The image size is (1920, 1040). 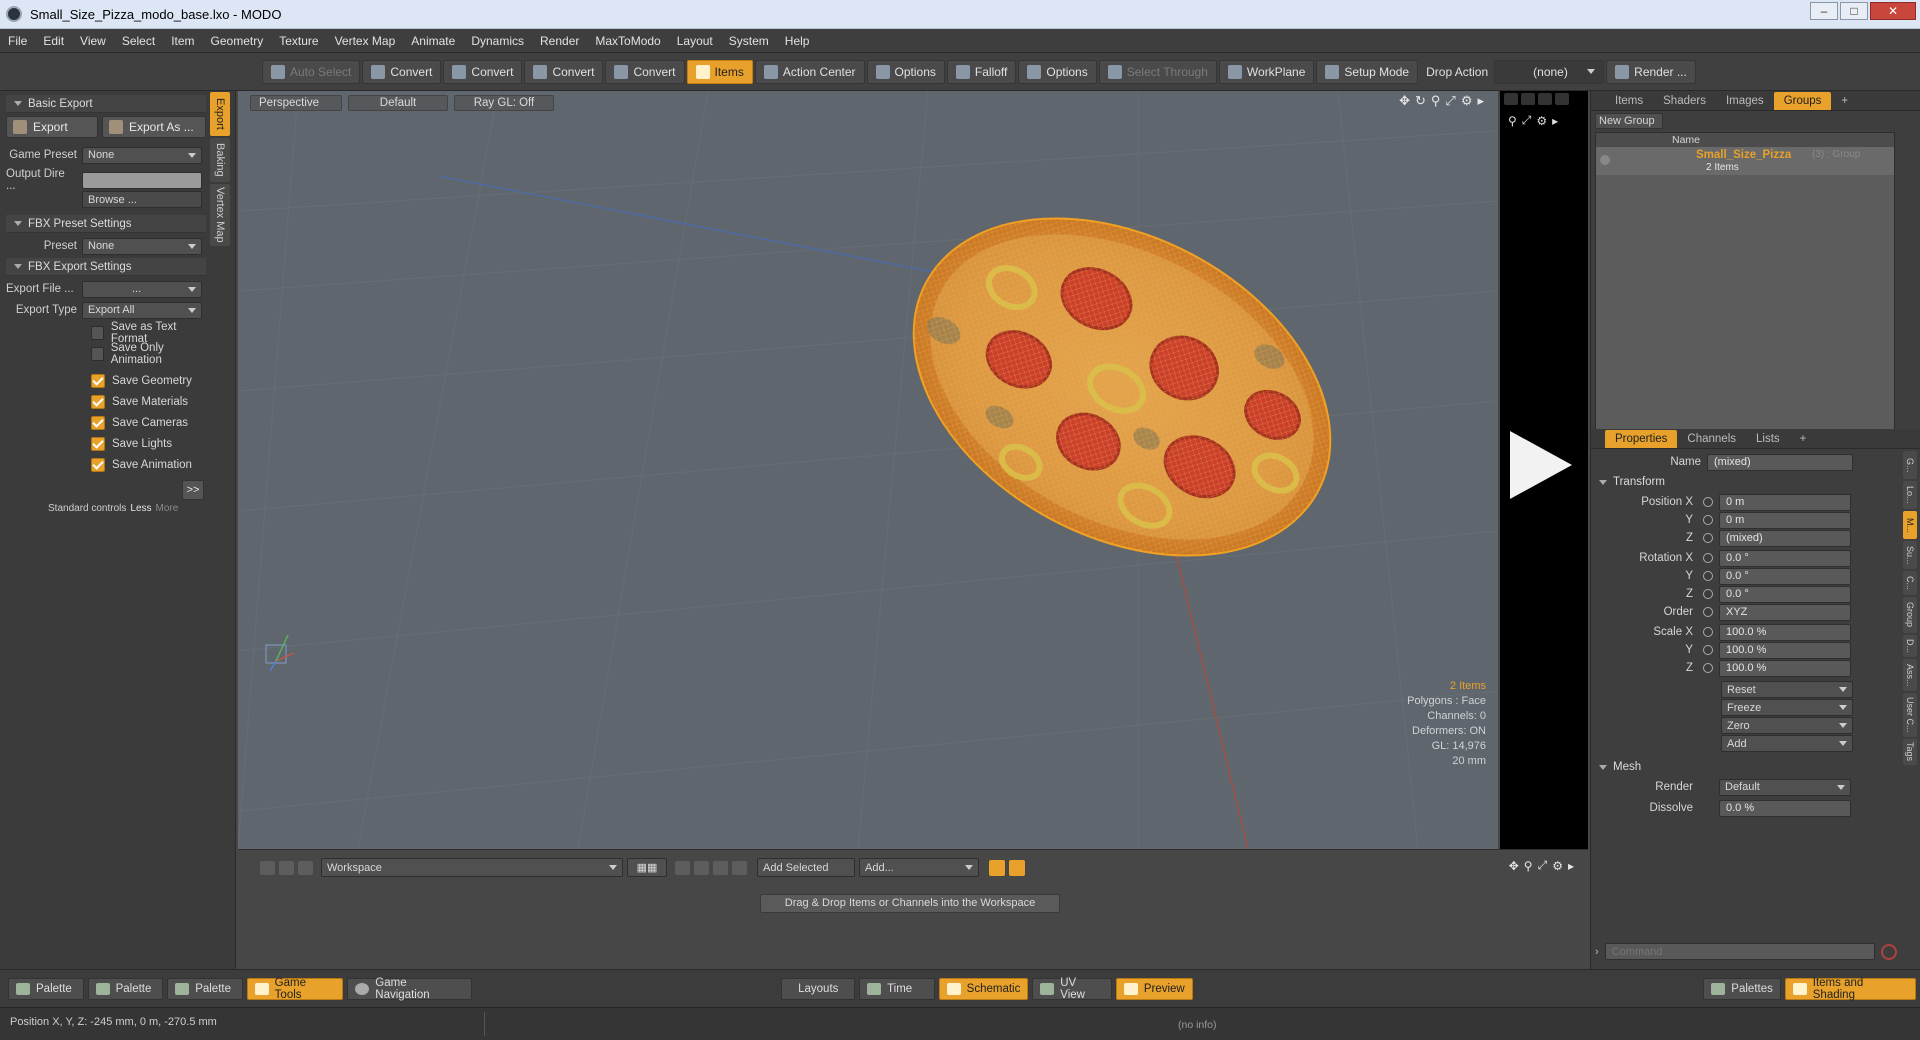 I want to click on convert-button-3: Convert, so click(x=564, y=71).